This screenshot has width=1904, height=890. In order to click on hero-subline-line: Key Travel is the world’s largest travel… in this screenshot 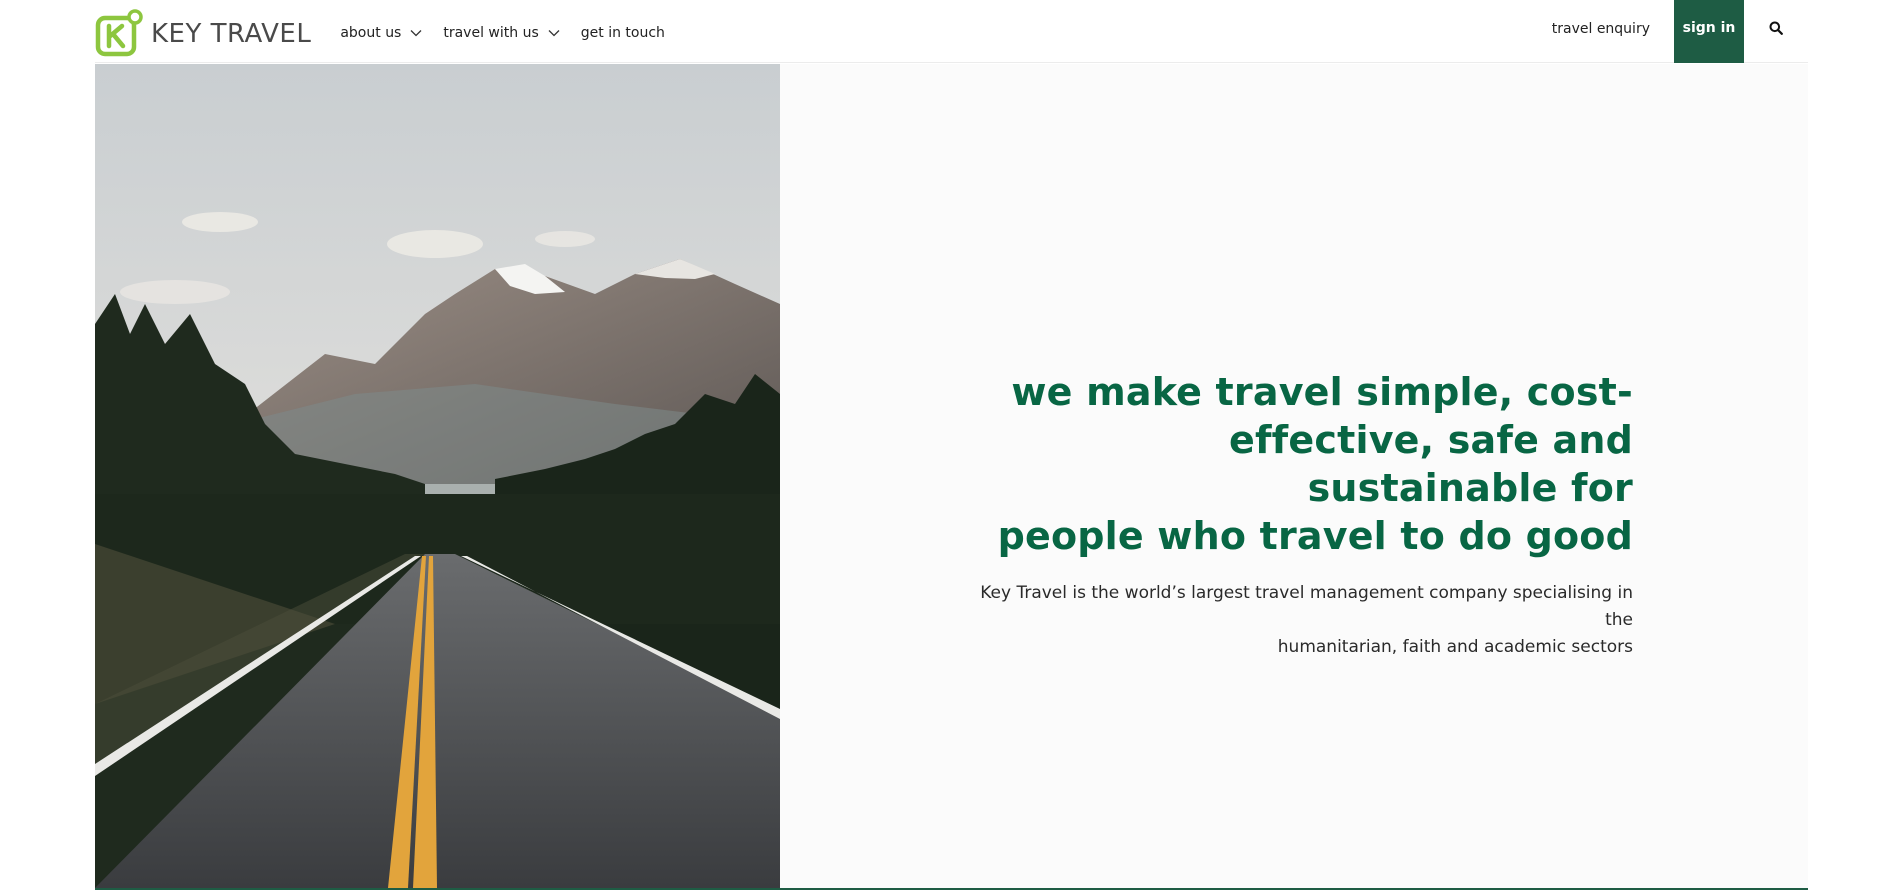, I will do `click(1306, 606)`.